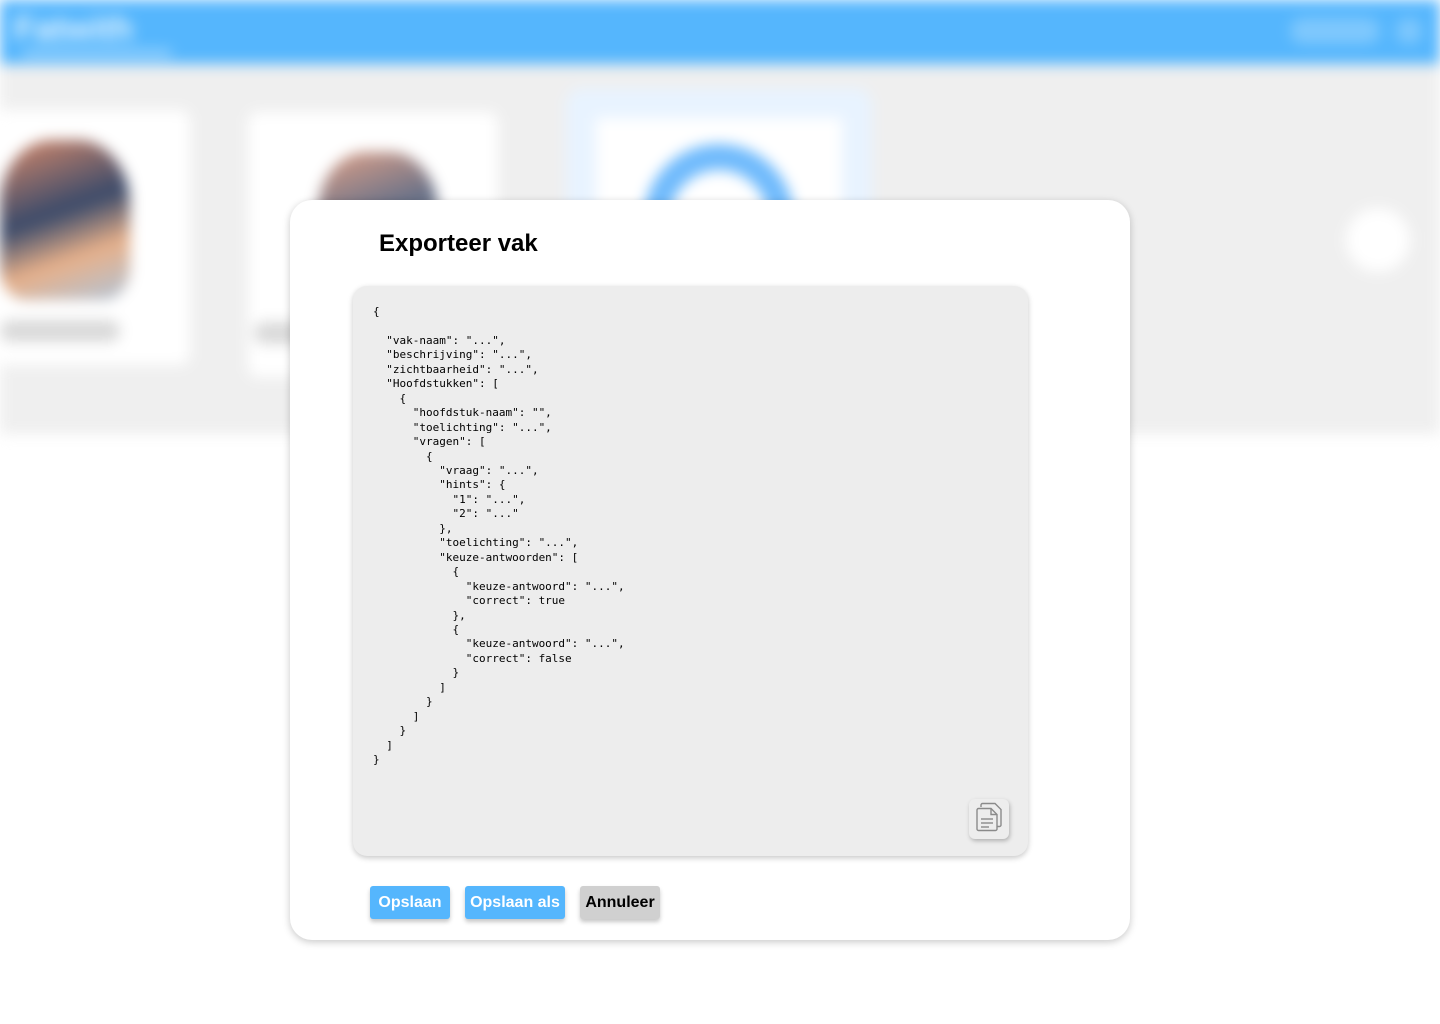  Describe the element at coordinates (410, 902) in the screenshot. I see `save-button: Opslaan` at that location.